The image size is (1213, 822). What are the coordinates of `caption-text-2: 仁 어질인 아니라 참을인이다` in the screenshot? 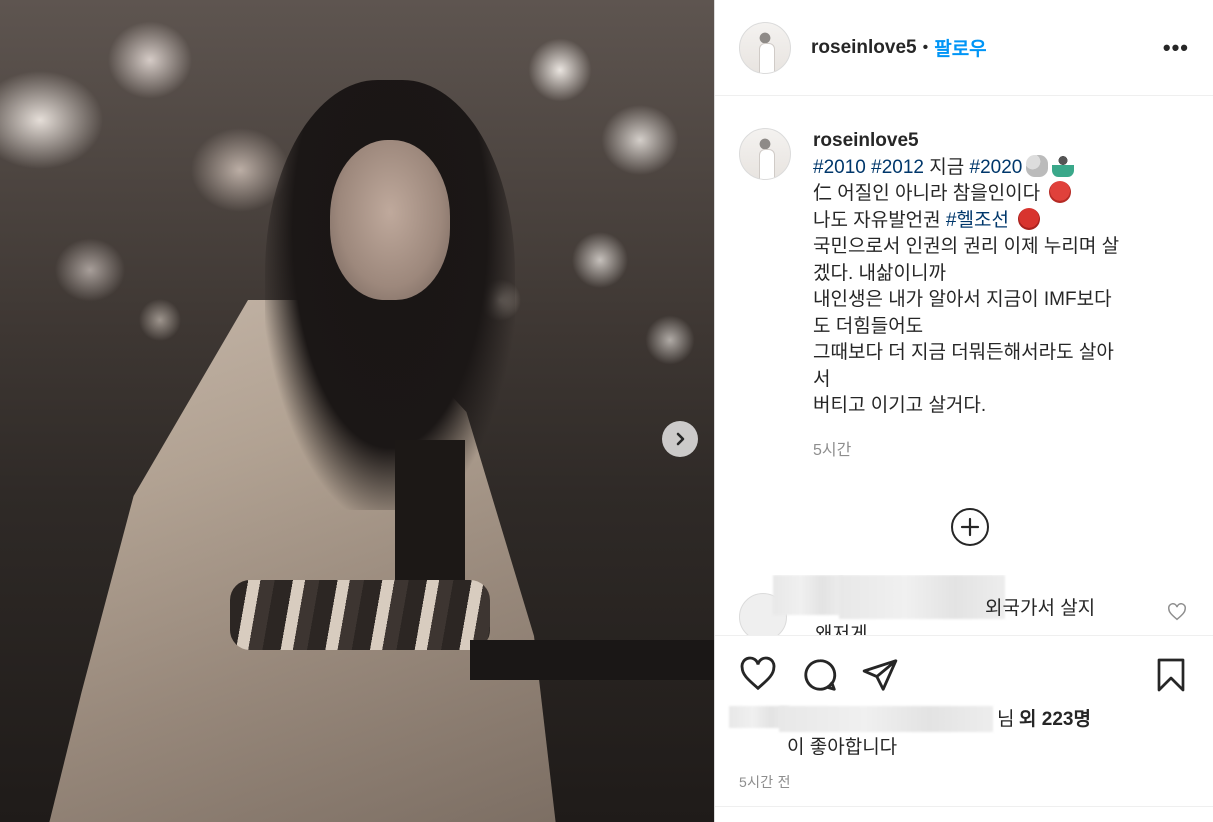 It's located at (927, 193).